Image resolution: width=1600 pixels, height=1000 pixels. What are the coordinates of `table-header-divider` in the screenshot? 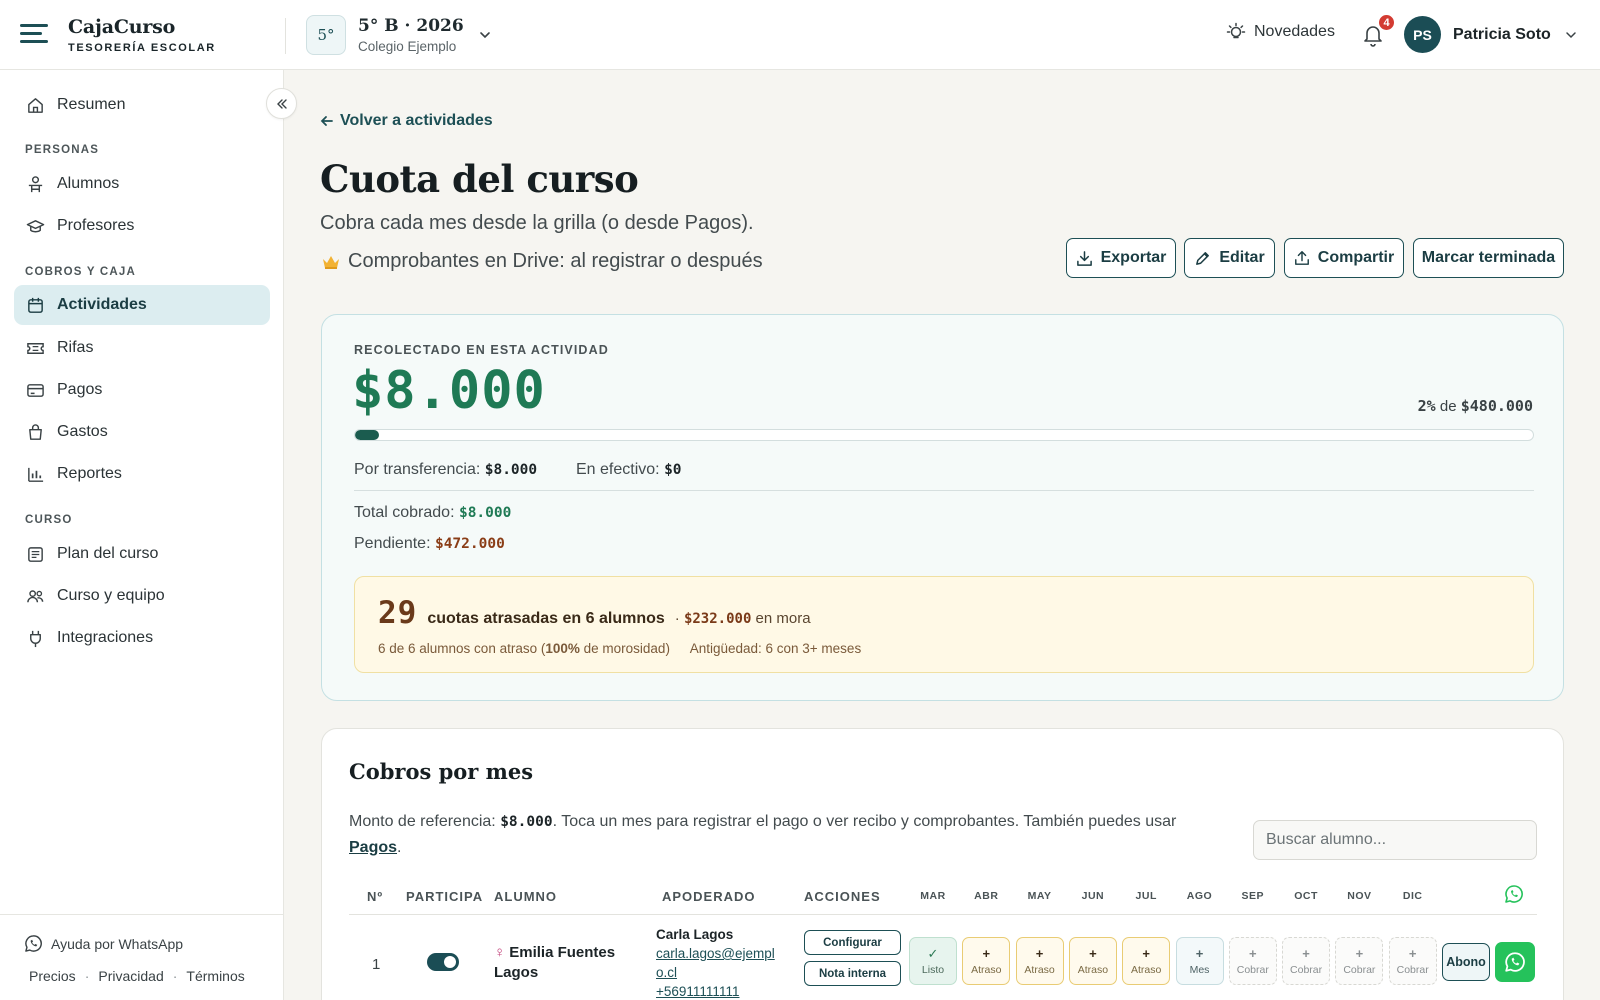 It's located at (943, 914).